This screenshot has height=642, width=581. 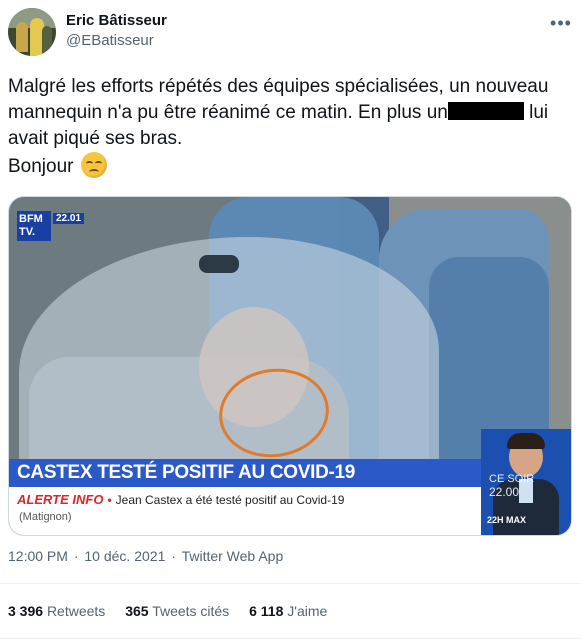 What do you see at coordinates (116, 20) in the screenshot?
I see `author-name: Eric Bâtisseur` at bounding box center [116, 20].